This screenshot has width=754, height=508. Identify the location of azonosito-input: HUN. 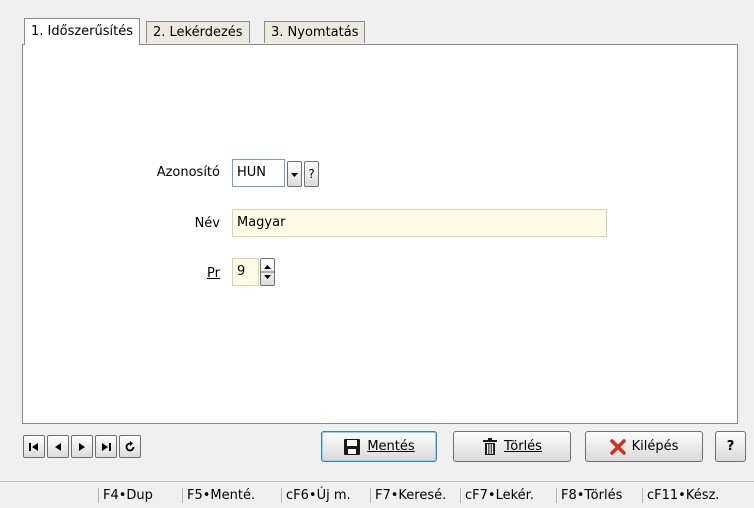
(258, 173).